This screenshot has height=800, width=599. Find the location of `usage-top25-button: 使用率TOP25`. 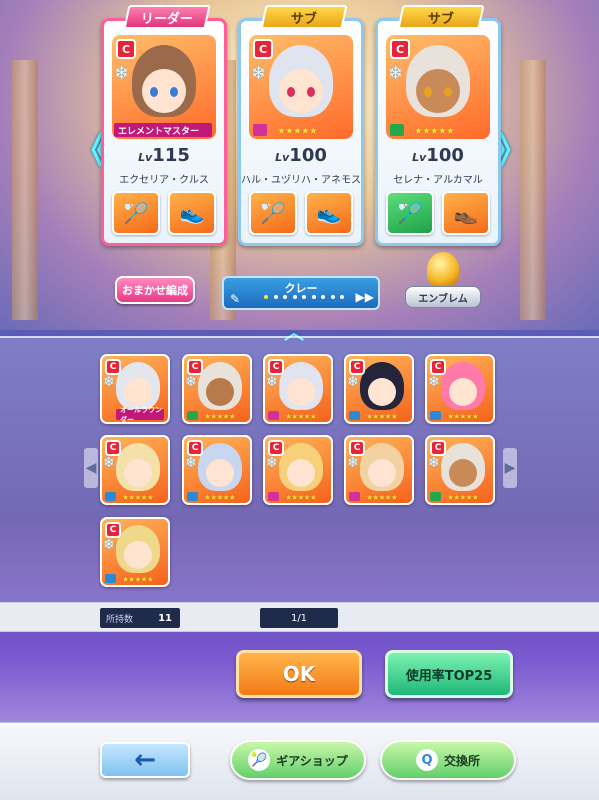

usage-top25-button: 使用率TOP25 is located at coordinates (449, 674).